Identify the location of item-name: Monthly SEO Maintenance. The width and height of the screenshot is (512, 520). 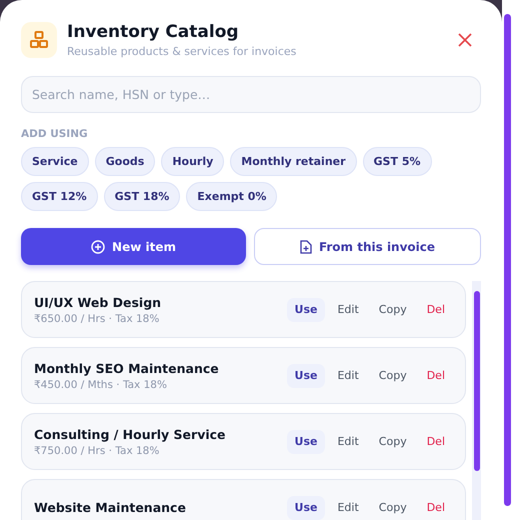
(127, 368).